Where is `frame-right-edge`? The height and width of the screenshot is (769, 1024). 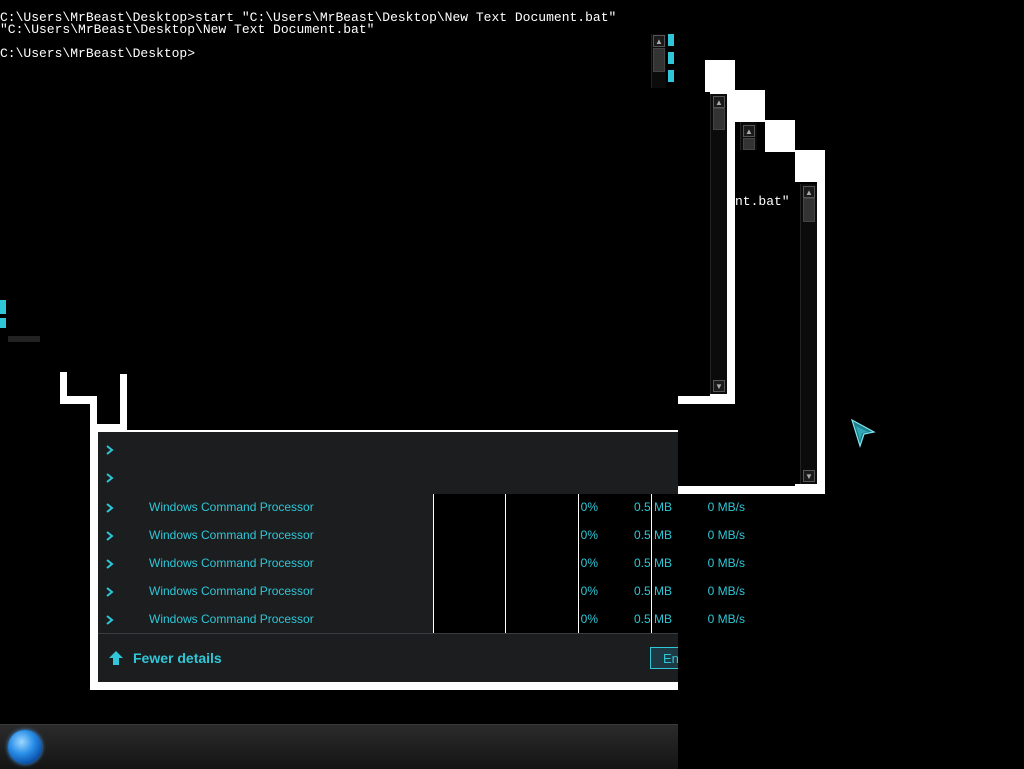 frame-right-edge is located at coordinates (821, 322).